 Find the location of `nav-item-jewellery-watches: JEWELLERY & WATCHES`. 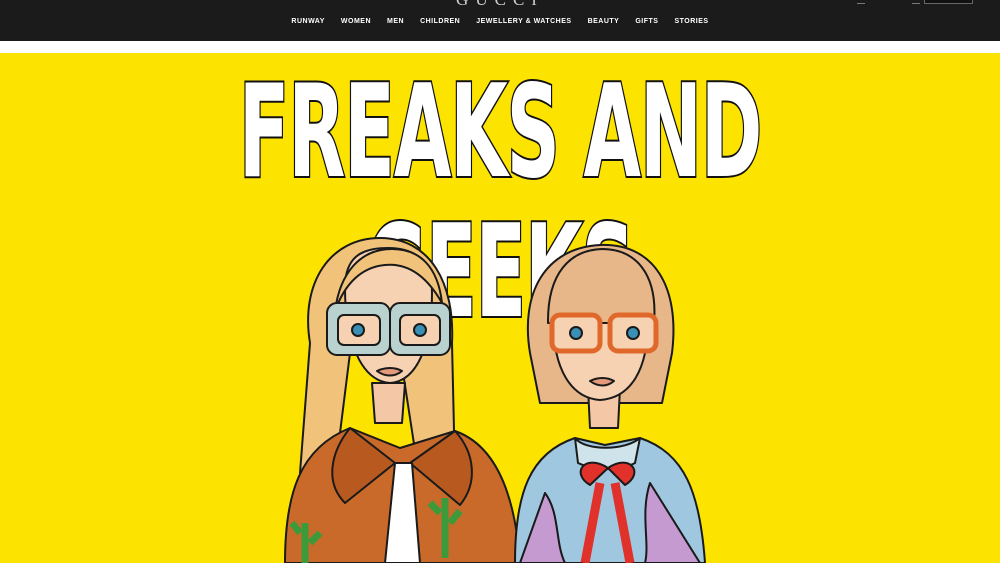

nav-item-jewellery-watches: JEWELLERY & WATCHES is located at coordinates (523, 22).